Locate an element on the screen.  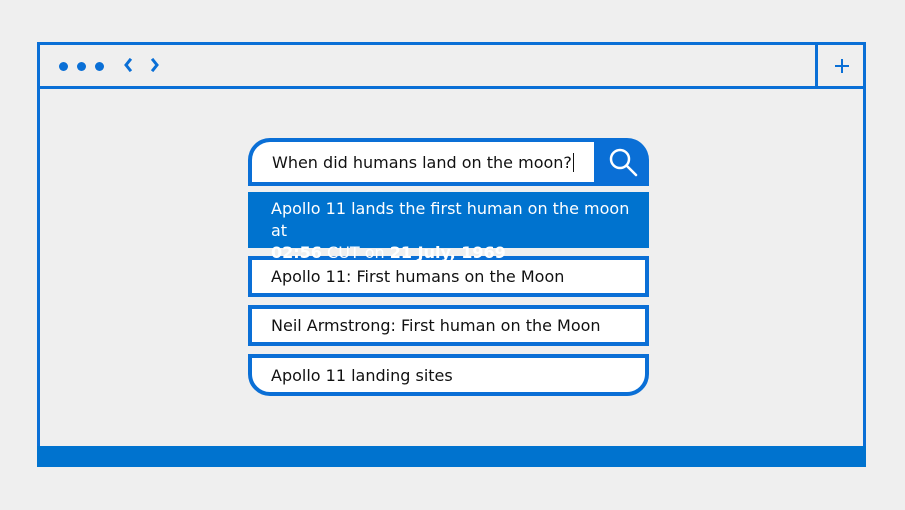
search-query-text: When did humans land on the moon? is located at coordinates (422, 162).